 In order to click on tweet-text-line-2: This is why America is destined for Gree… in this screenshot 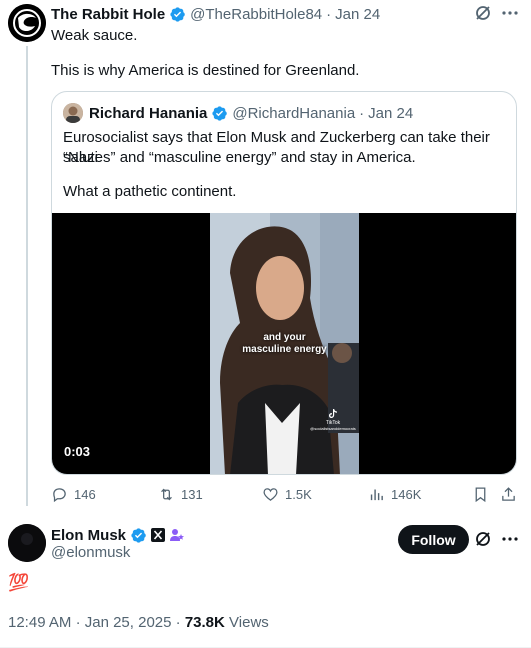, I will do `click(205, 70)`.